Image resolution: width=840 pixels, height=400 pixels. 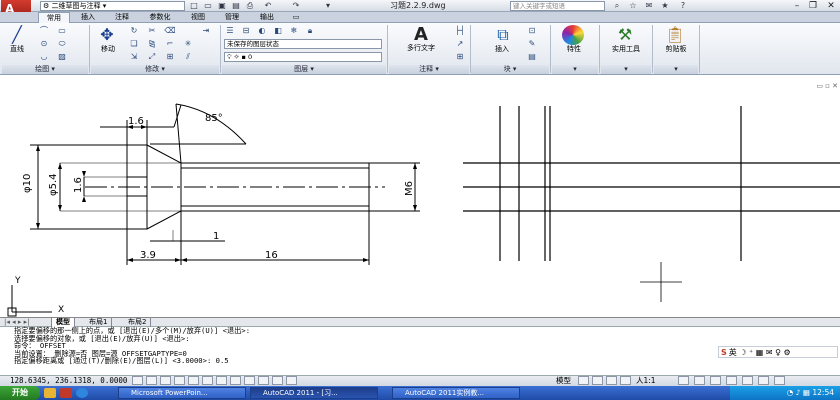 What do you see at coordinates (262, 31) in the screenshot?
I see `layer-off-icon: ◐` at bounding box center [262, 31].